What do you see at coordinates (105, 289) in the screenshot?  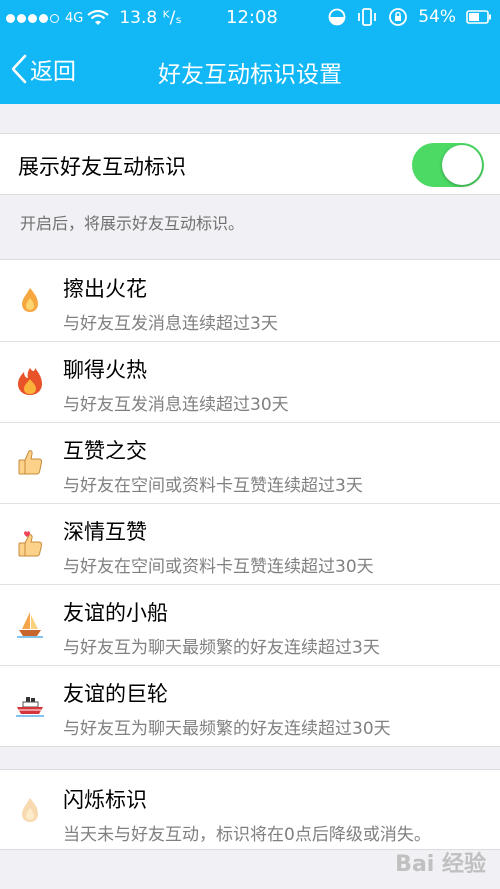 I see `badge-title: 擦出火花` at bounding box center [105, 289].